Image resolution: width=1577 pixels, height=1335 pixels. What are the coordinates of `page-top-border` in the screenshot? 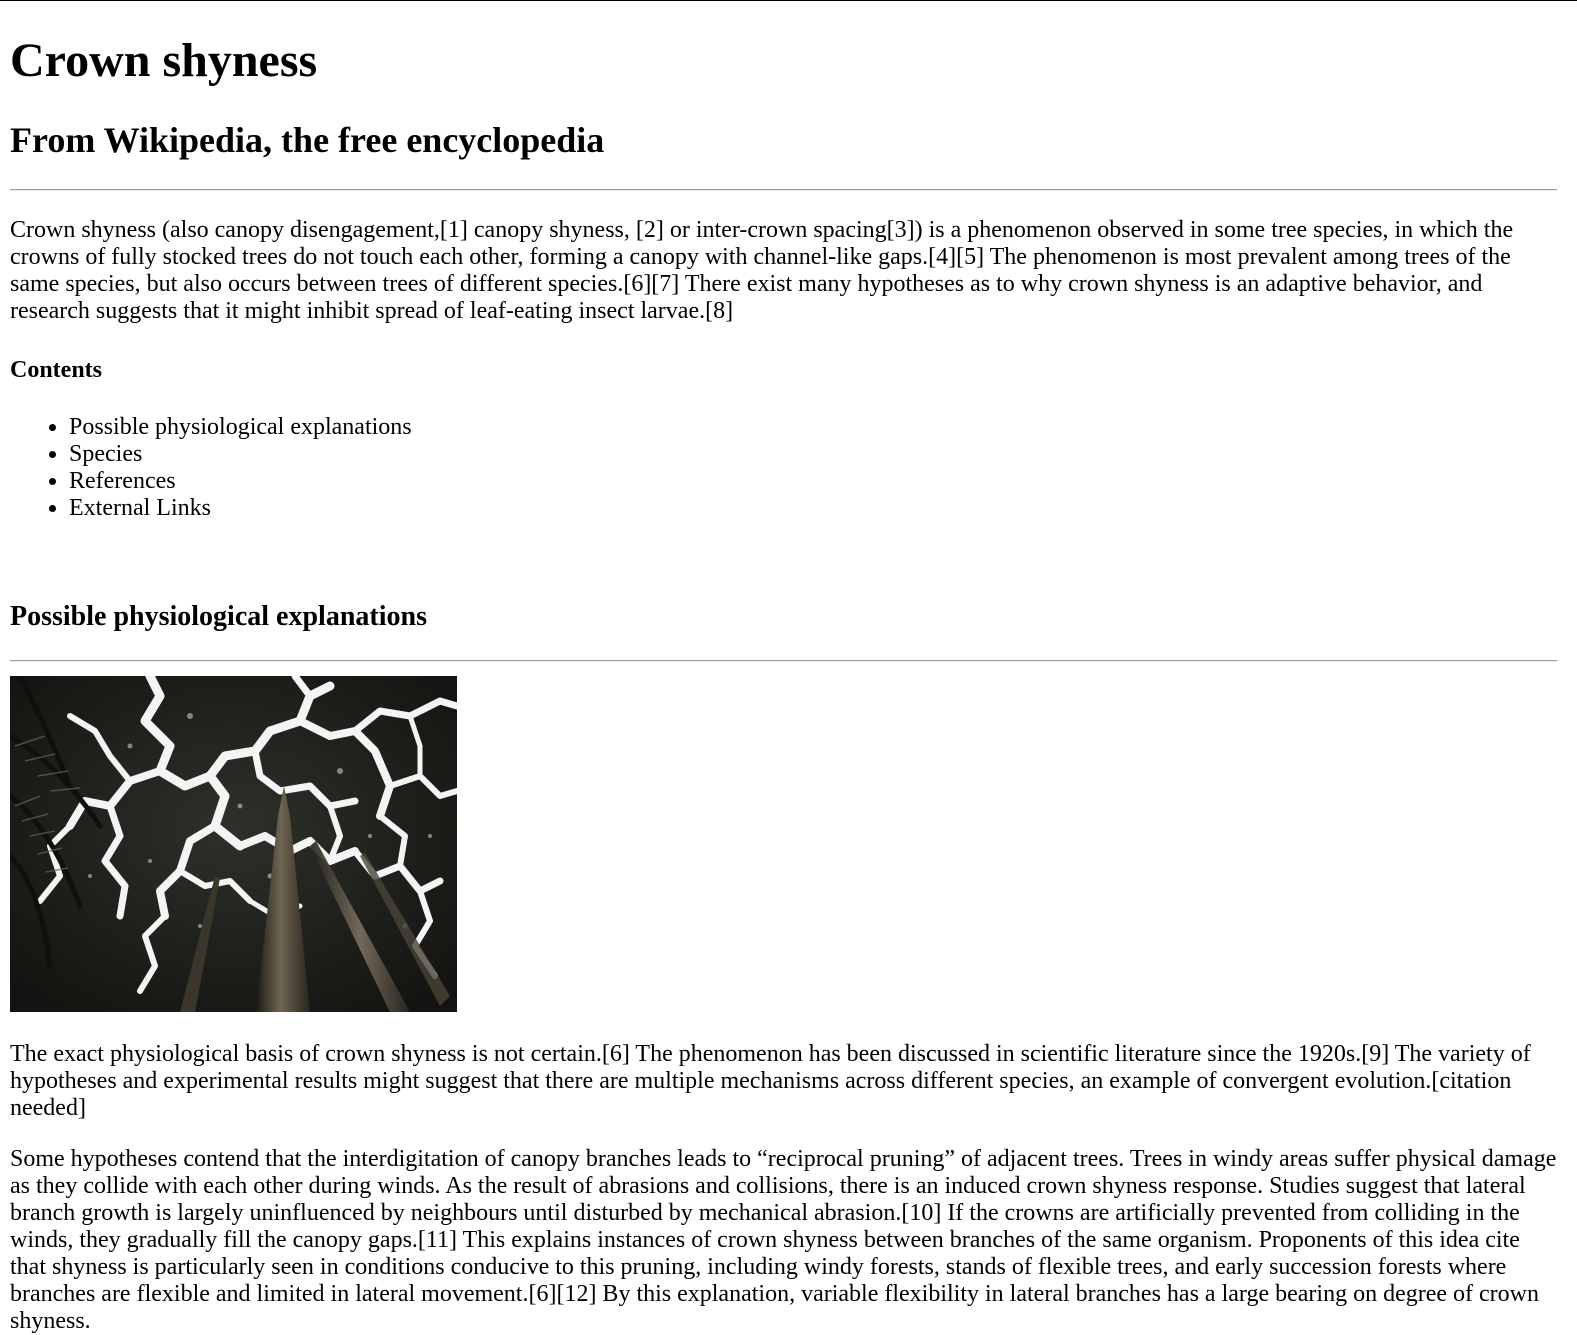 It's located at (788, 0).